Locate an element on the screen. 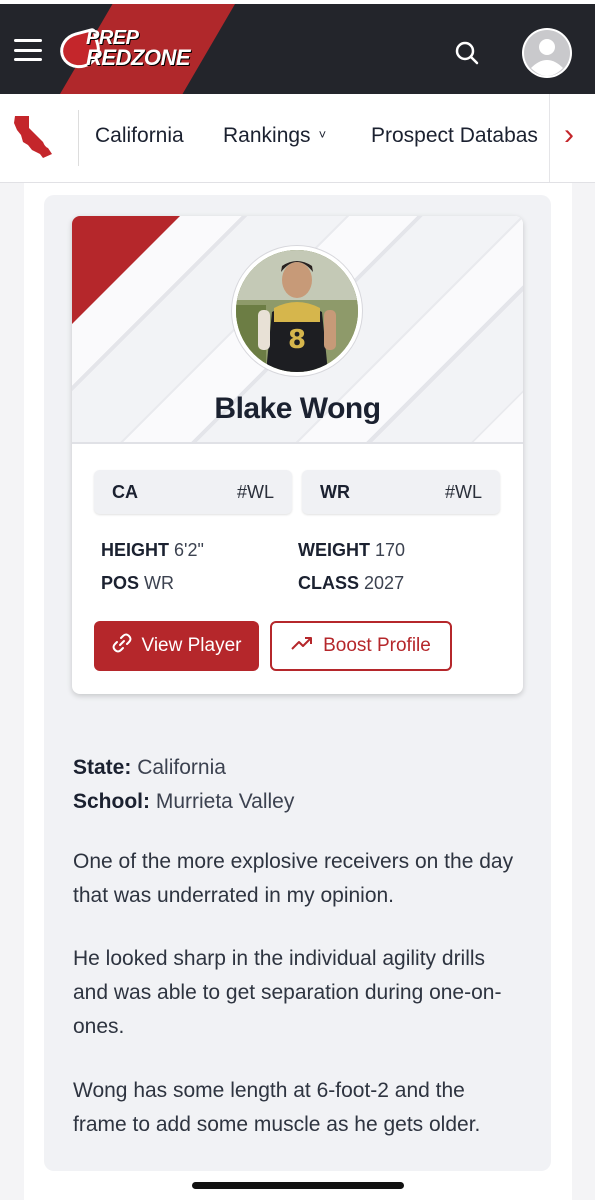 This screenshot has height=1200, width=595. user-avatar-icon is located at coordinates (547, 53).